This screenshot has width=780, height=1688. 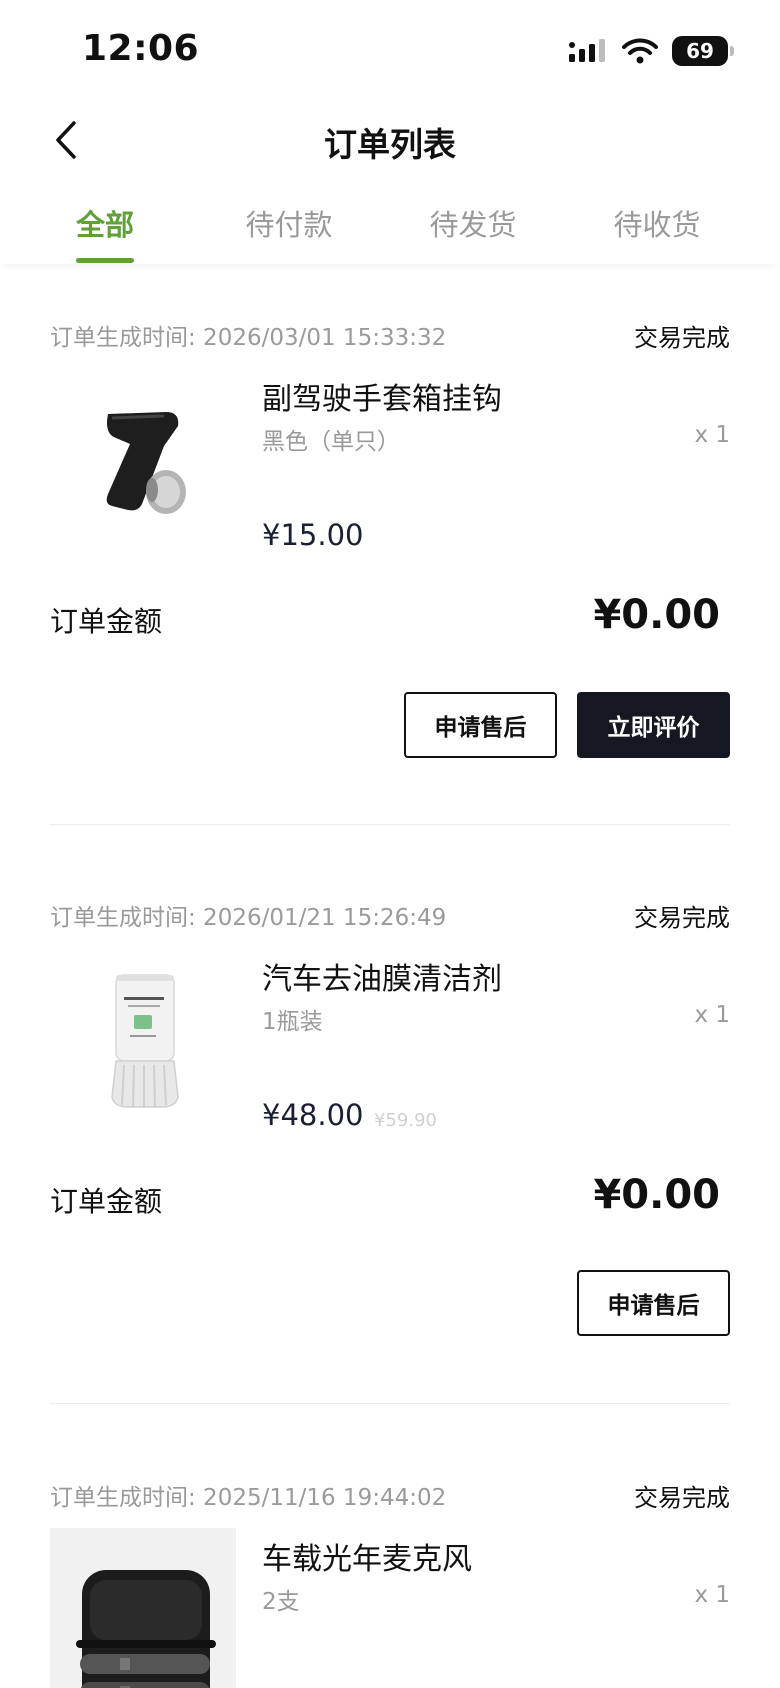 What do you see at coordinates (700, 51) in the screenshot?
I see `battery-level: 69` at bounding box center [700, 51].